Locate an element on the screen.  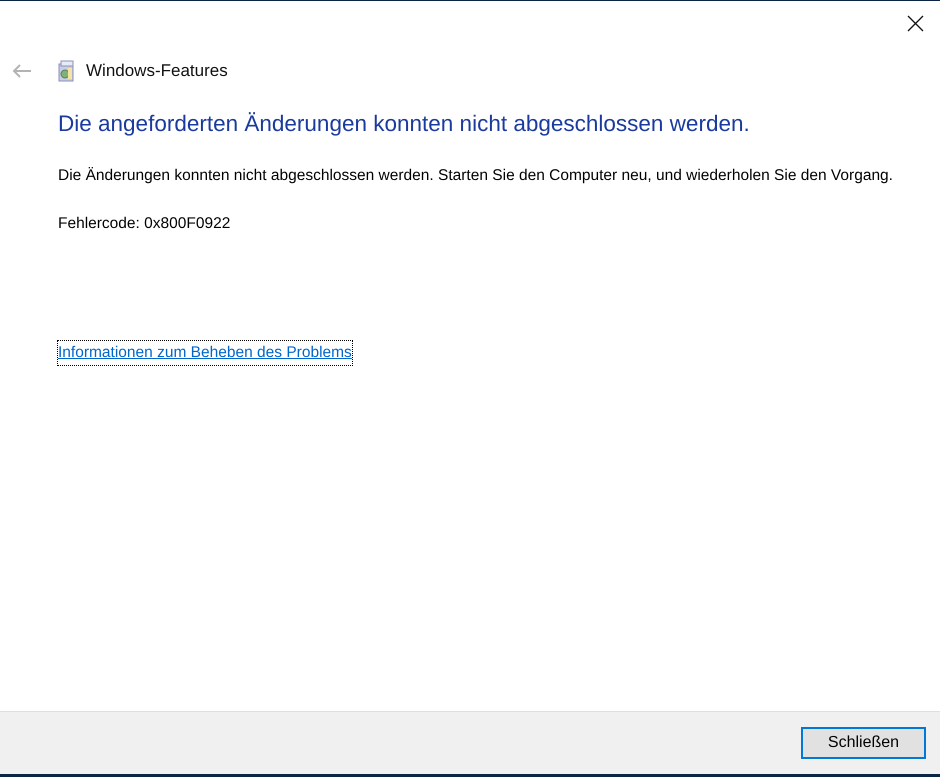
message-text: Die Änderungen konnten nicht abgeschlossen werden. Starten Sie den Computer neu, und wiederholen Sie den Vorgang. is located at coordinates (475, 176).